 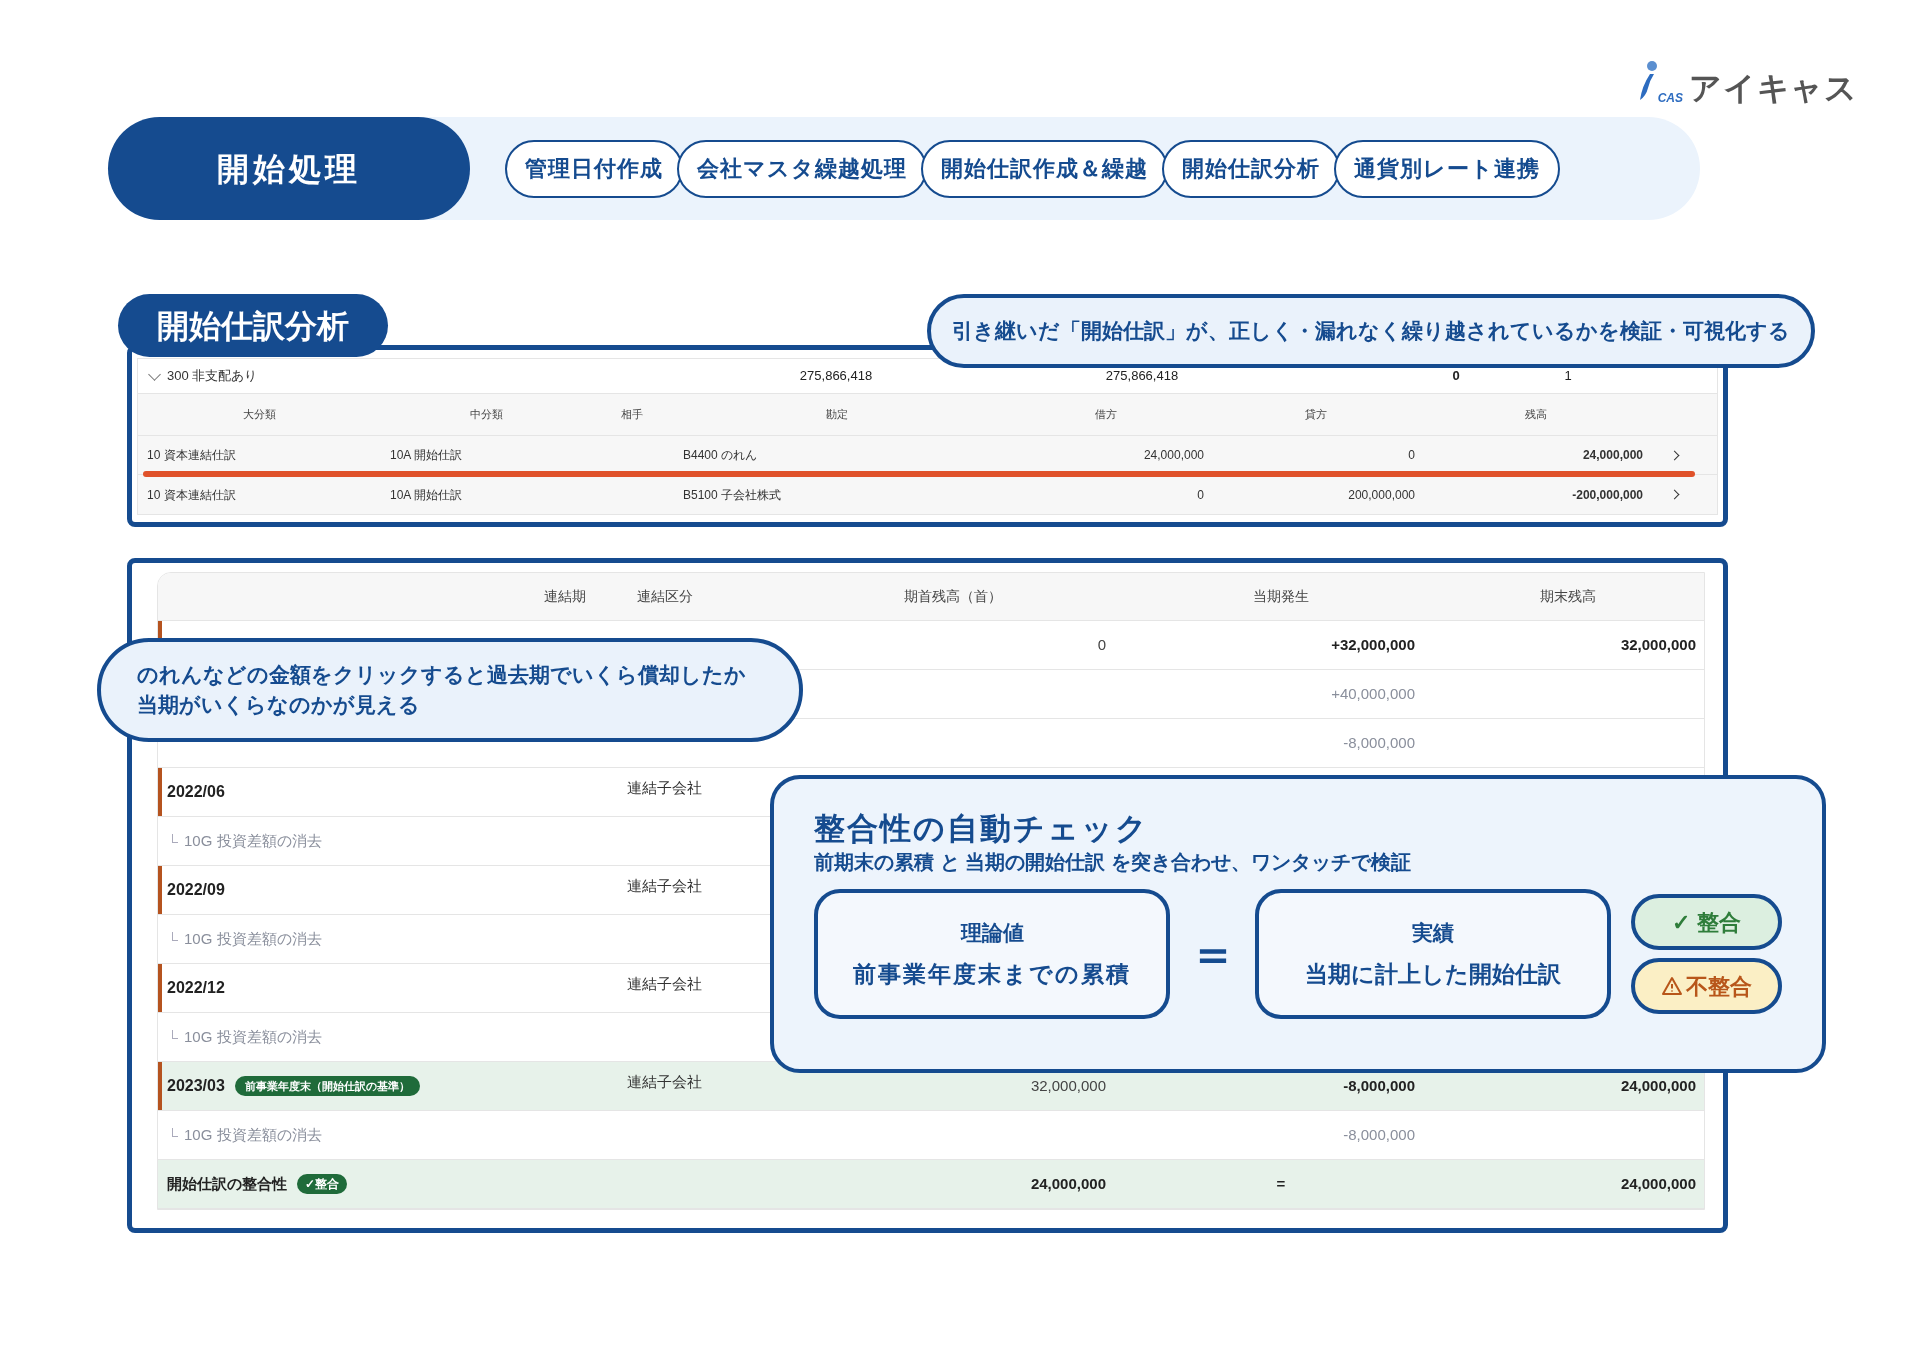 I want to click on section-title: 開始仕訳分析, so click(x=253, y=325).